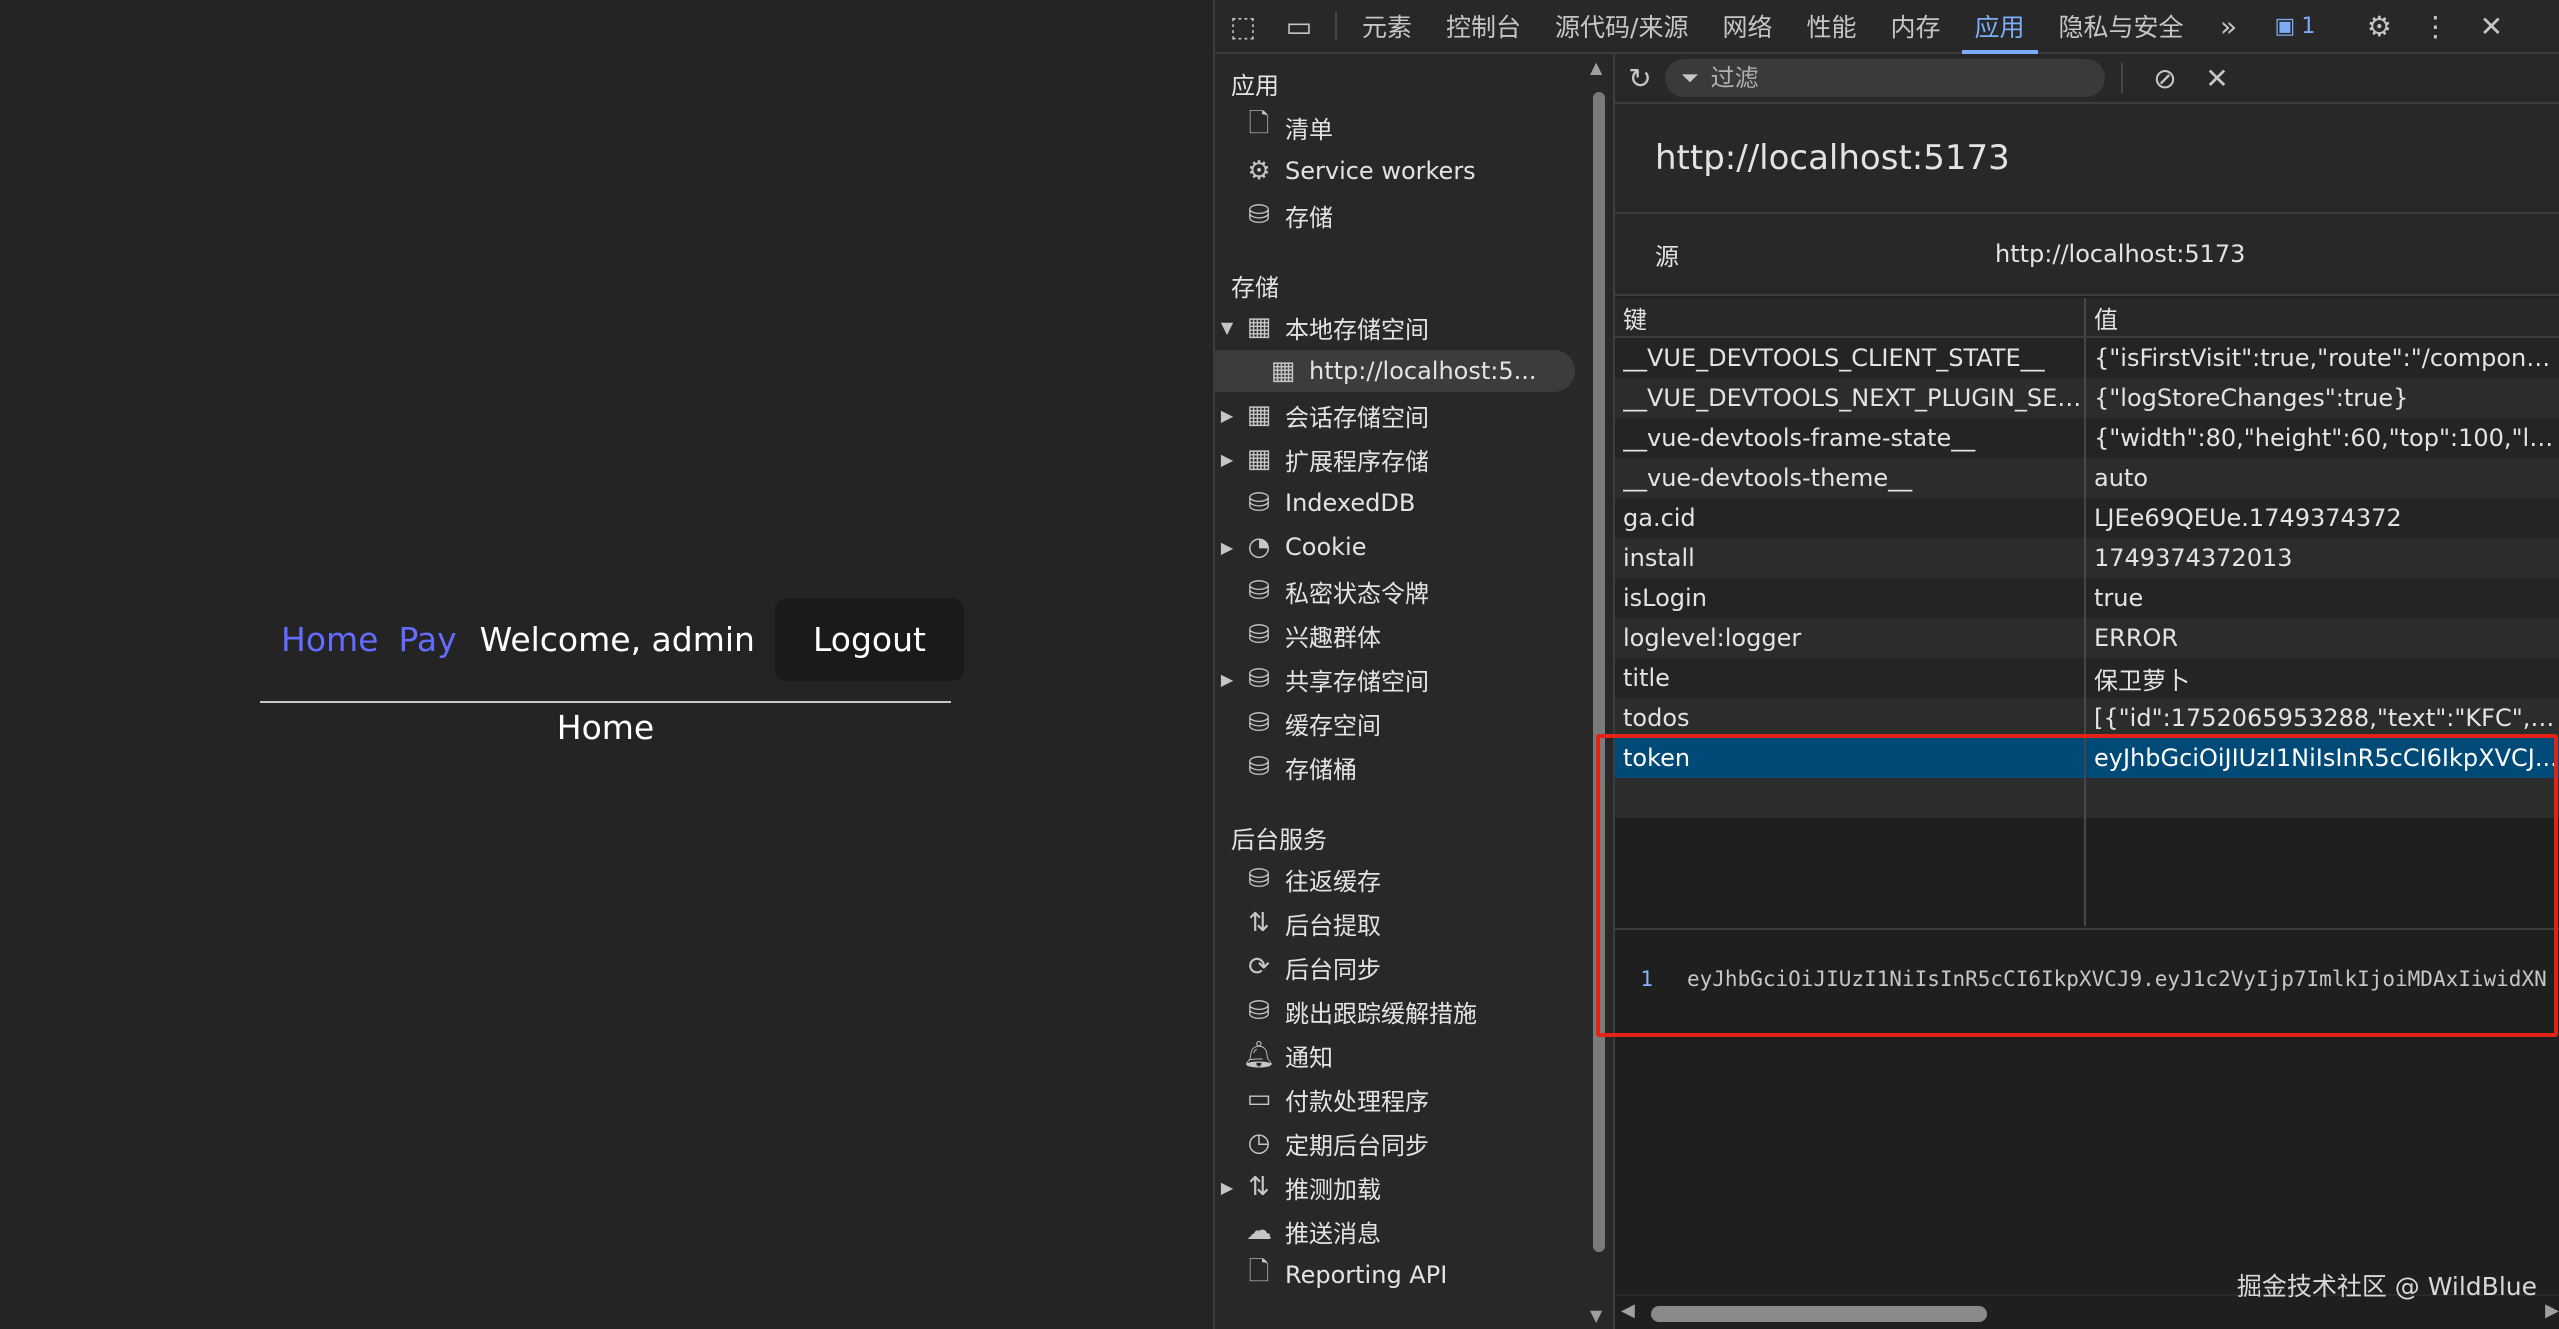  I want to click on sidebar-item-local-storage: ▼ ▦ 本地存储空间, so click(1395, 327).